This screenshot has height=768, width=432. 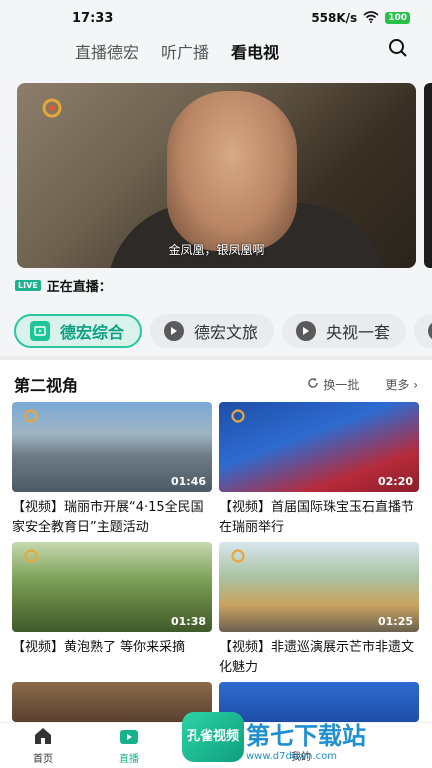 What do you see at coordinates (216, 51) in the screenshot?
I see `top-tabs: 直播德宏 听广播 看电视` at bounding box center [216, 51].